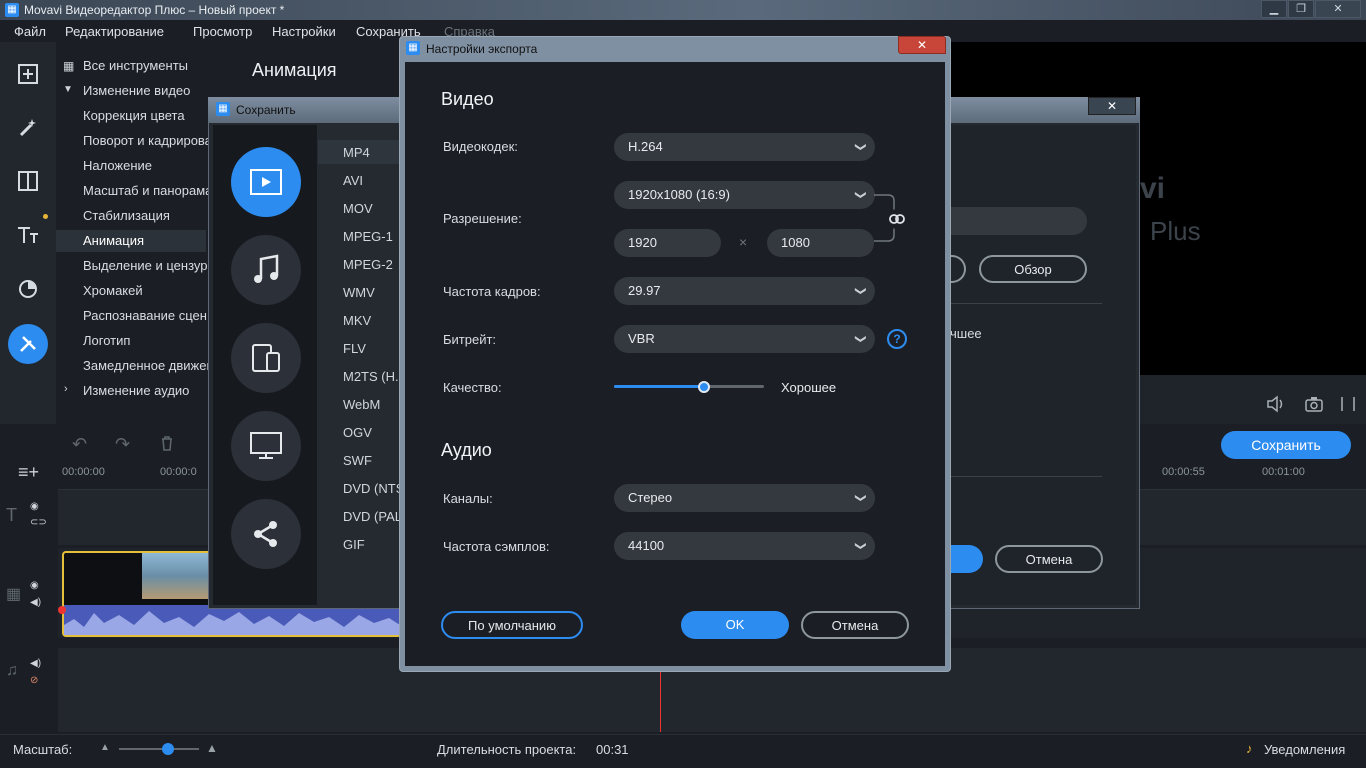 This screenshot has width=1366, height=768. I want to click on zoom-out-icon: ▲, so click(105, 747).